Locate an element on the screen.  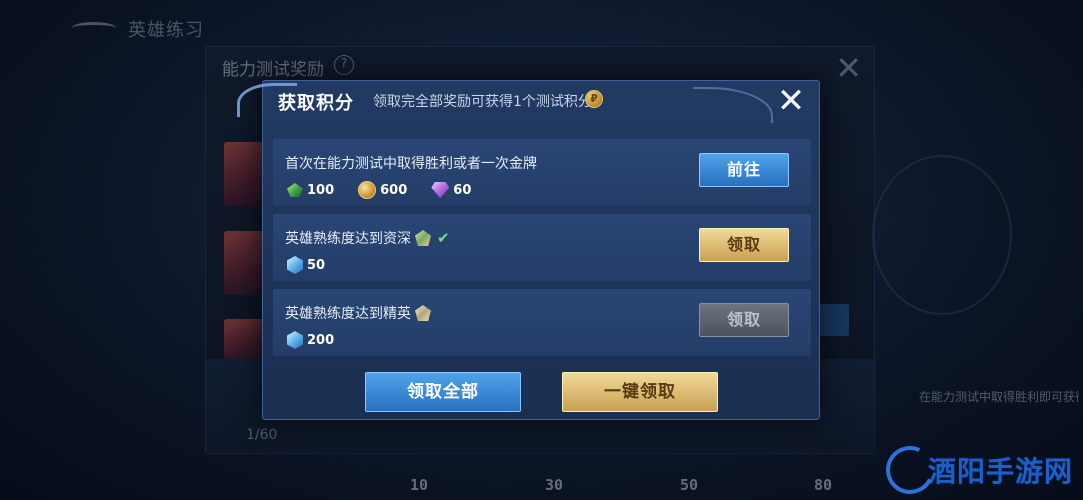
reward-item: 200 is located at coordinates (310, 340).